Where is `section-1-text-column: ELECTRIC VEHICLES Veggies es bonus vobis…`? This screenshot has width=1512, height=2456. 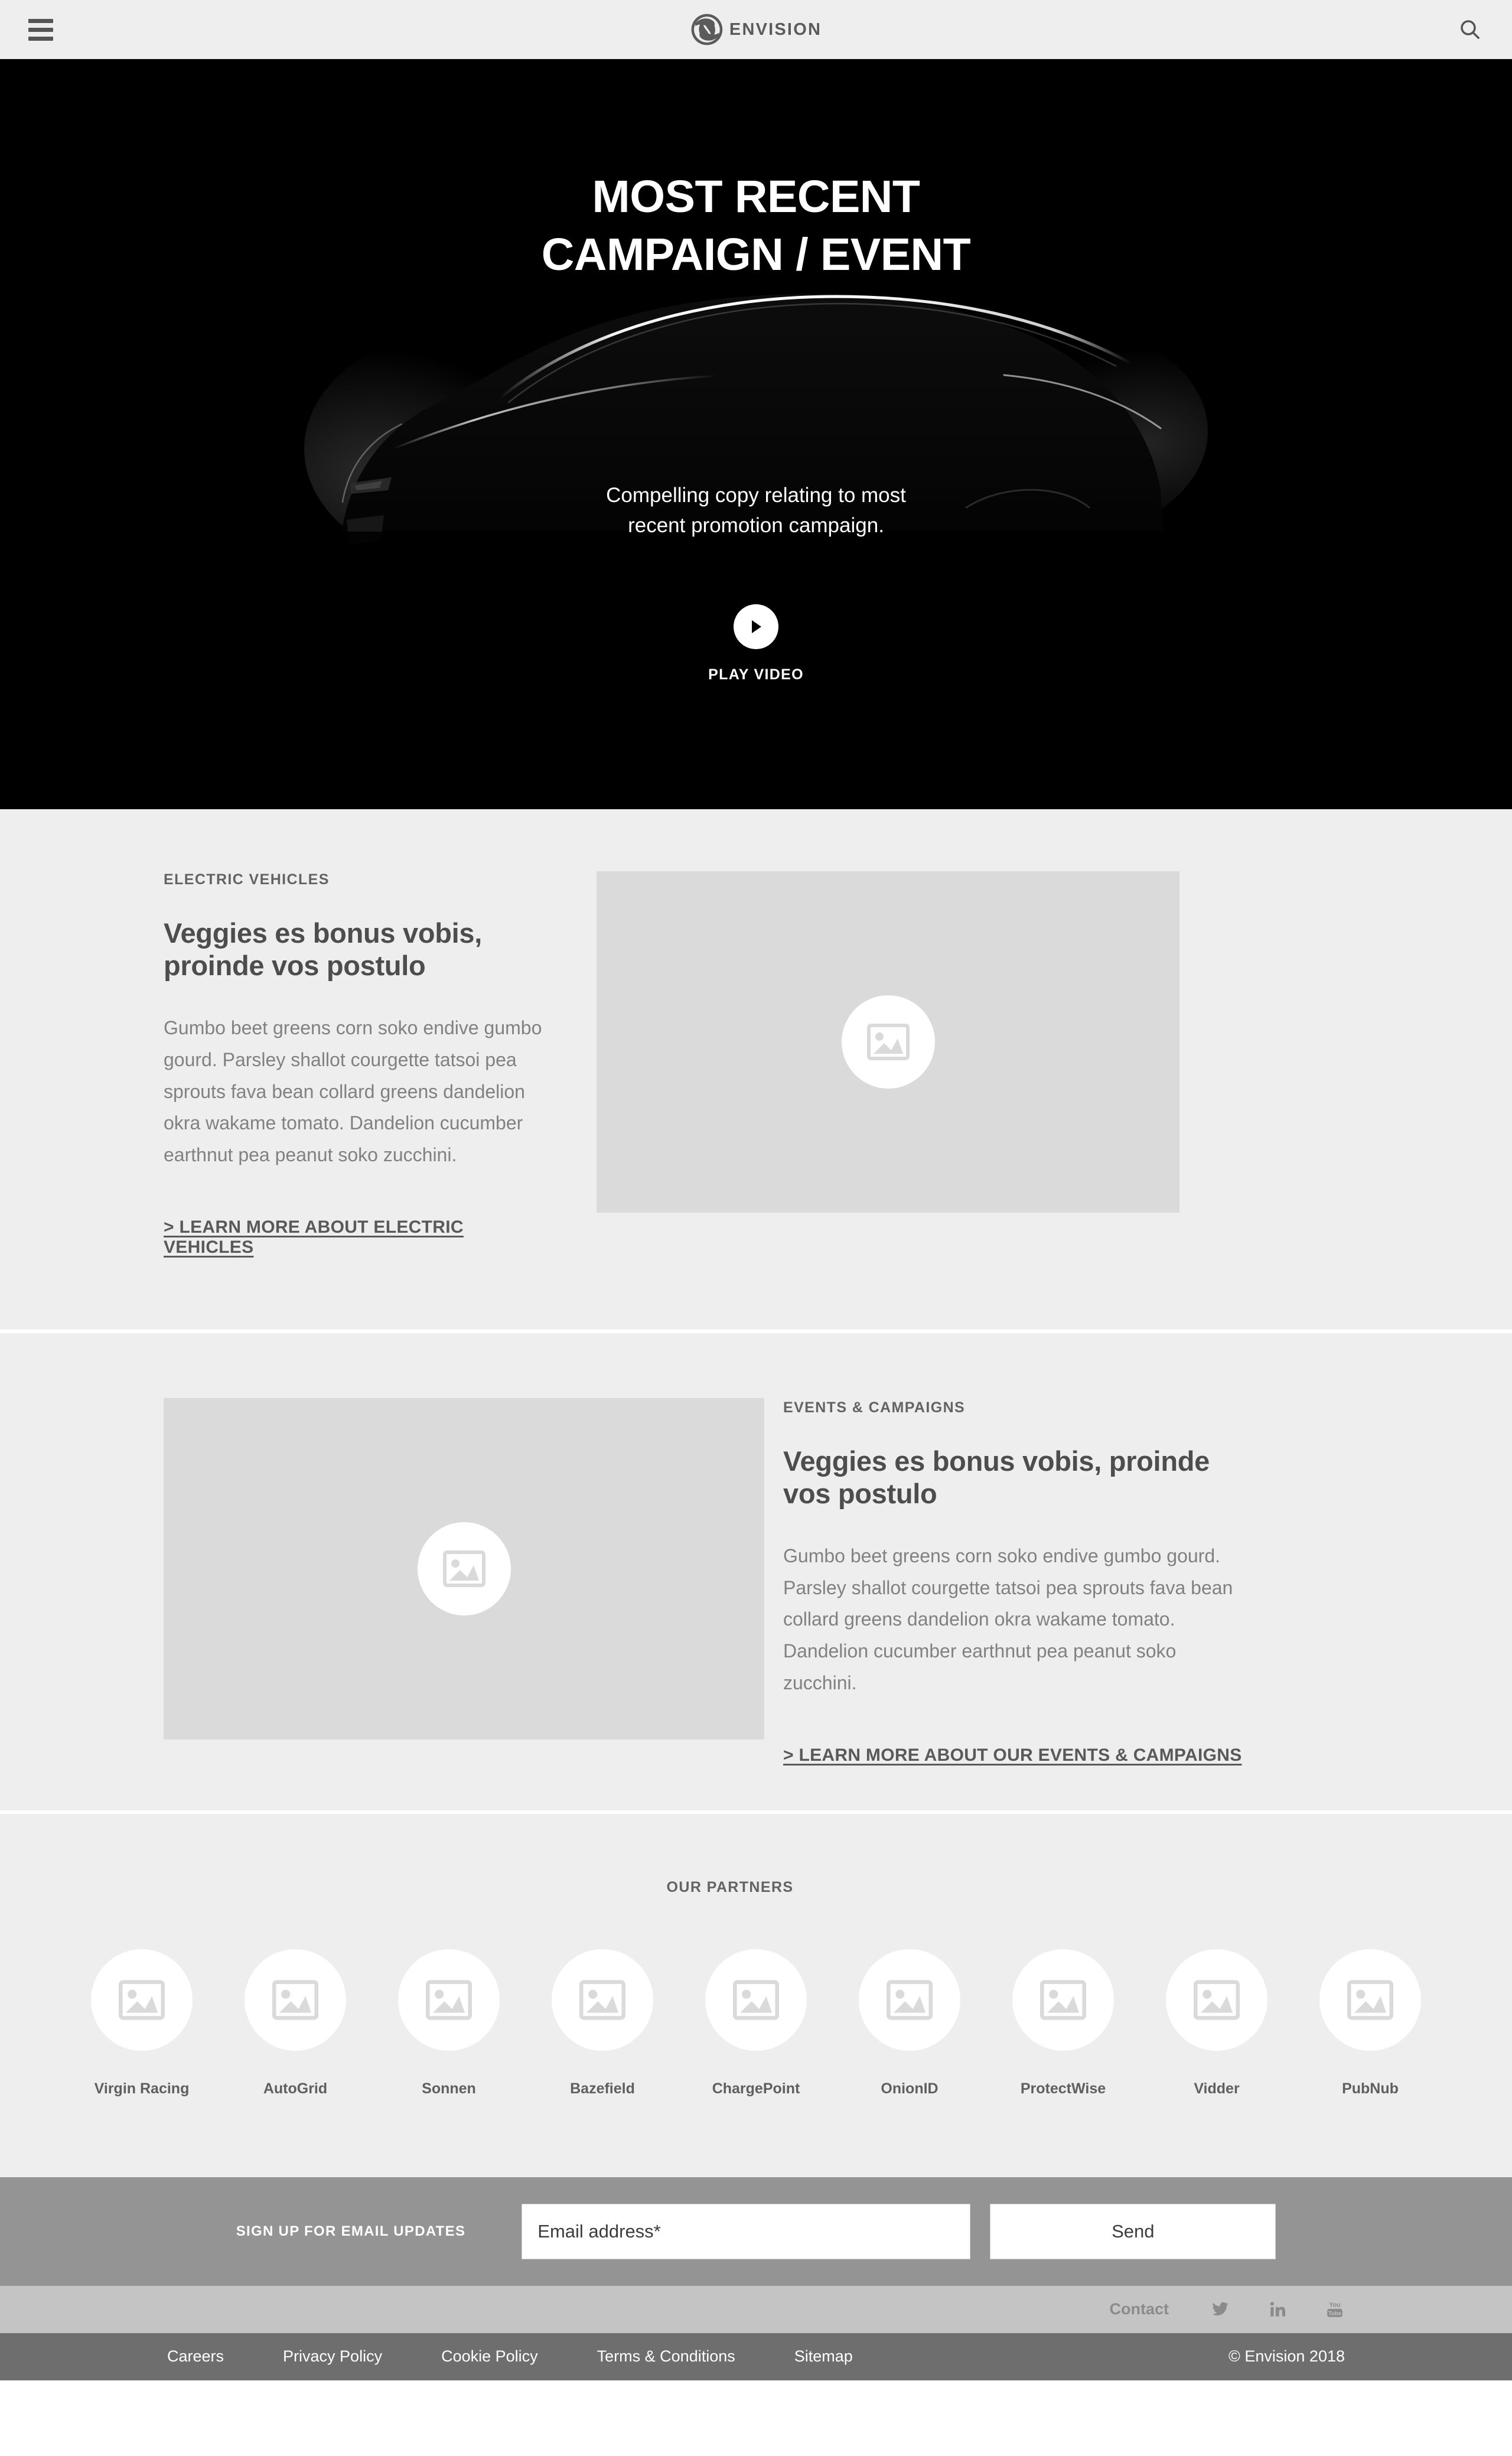
section-1-text-column: ELECTRIC VEHICLES Veggies es bonus vobis… is located at coordinates (298, 1064).